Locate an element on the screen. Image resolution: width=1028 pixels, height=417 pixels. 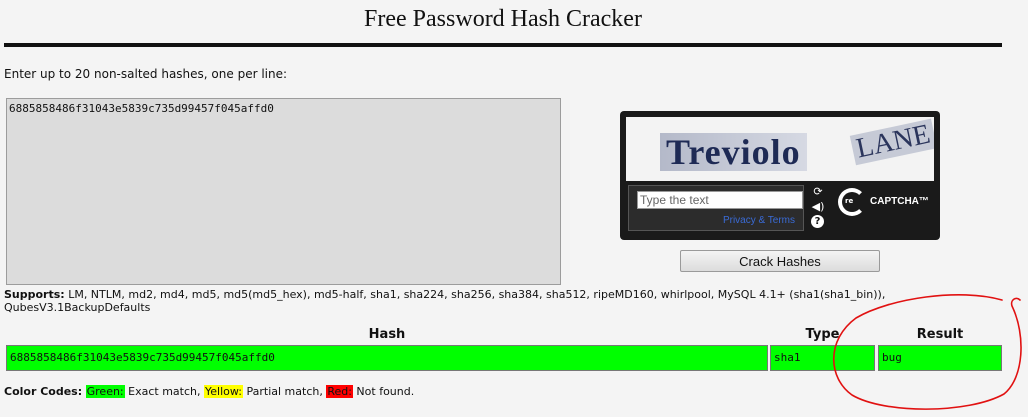
captcha-word-2: LANE is located at coordinates (891, 142).